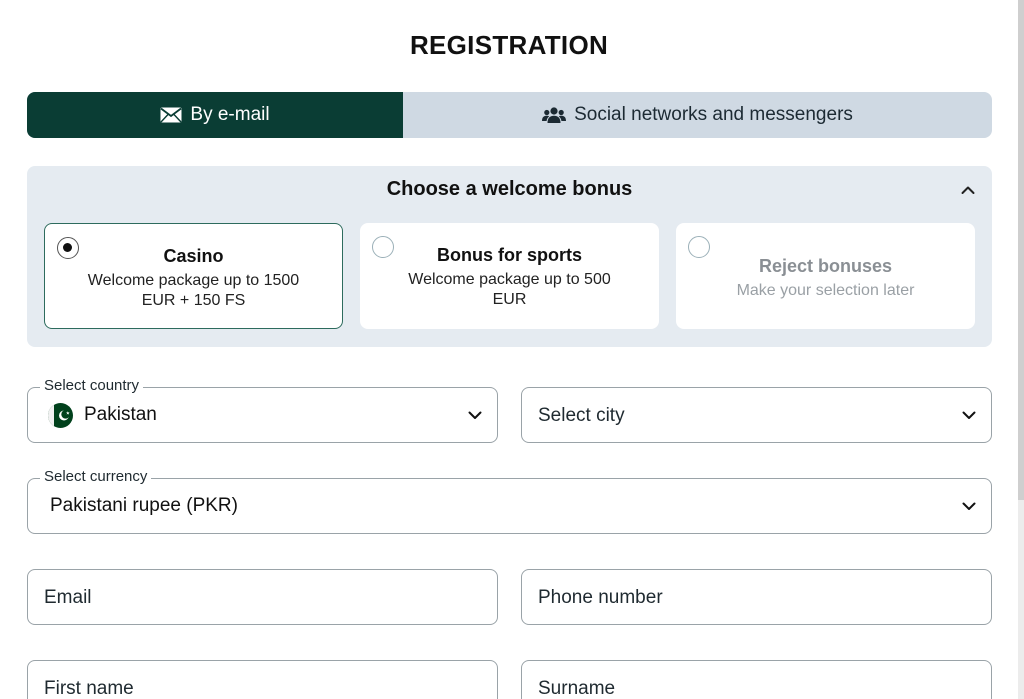 Image resolution: width=1024 pixels, height=699 pixels. Describe the element at coordinates (825, 266) in the screenshot. I see `bonus-option-title: Reject bonuses` at that location.